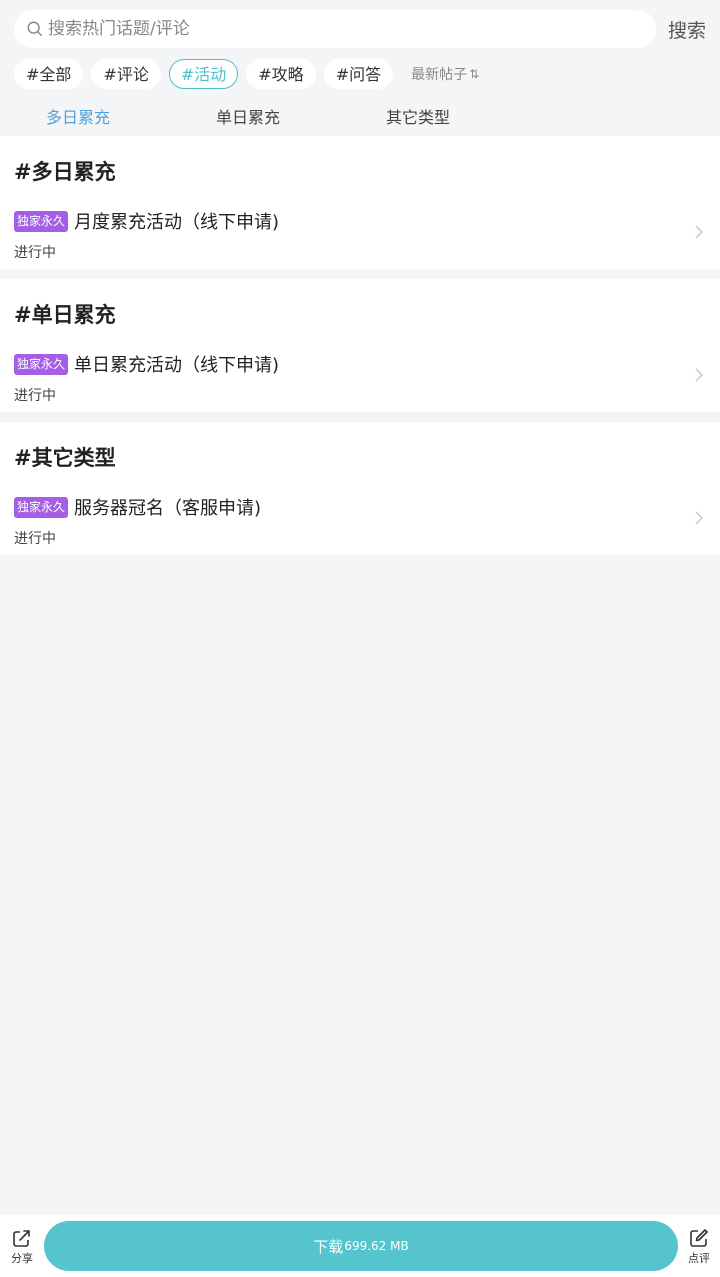 The height and width of the screenshot is (1277, 720). What do you see at coordinates (686, 29) in the screenshot?
I see `search-button: 搜索` at bounding box center [686, 29].